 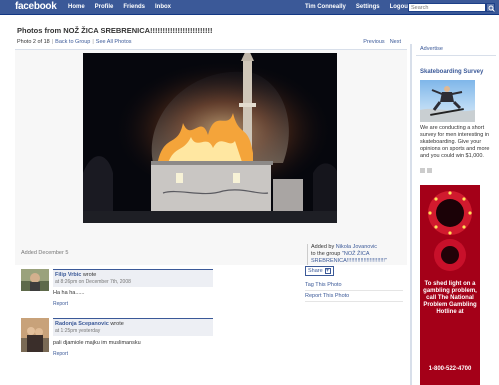 I want to click on group-prefix: to the group, so click(x=326, y=254).